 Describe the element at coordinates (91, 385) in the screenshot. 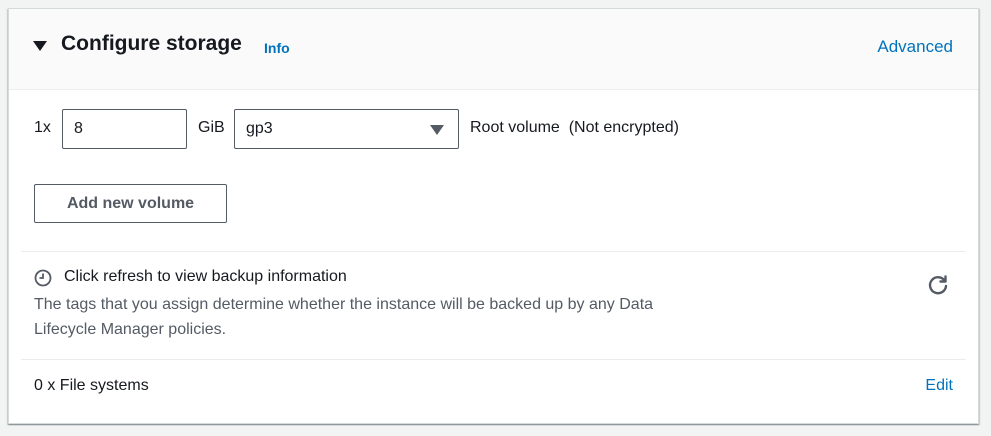

I see `file-systems-label: 0 x File systems` at that location.